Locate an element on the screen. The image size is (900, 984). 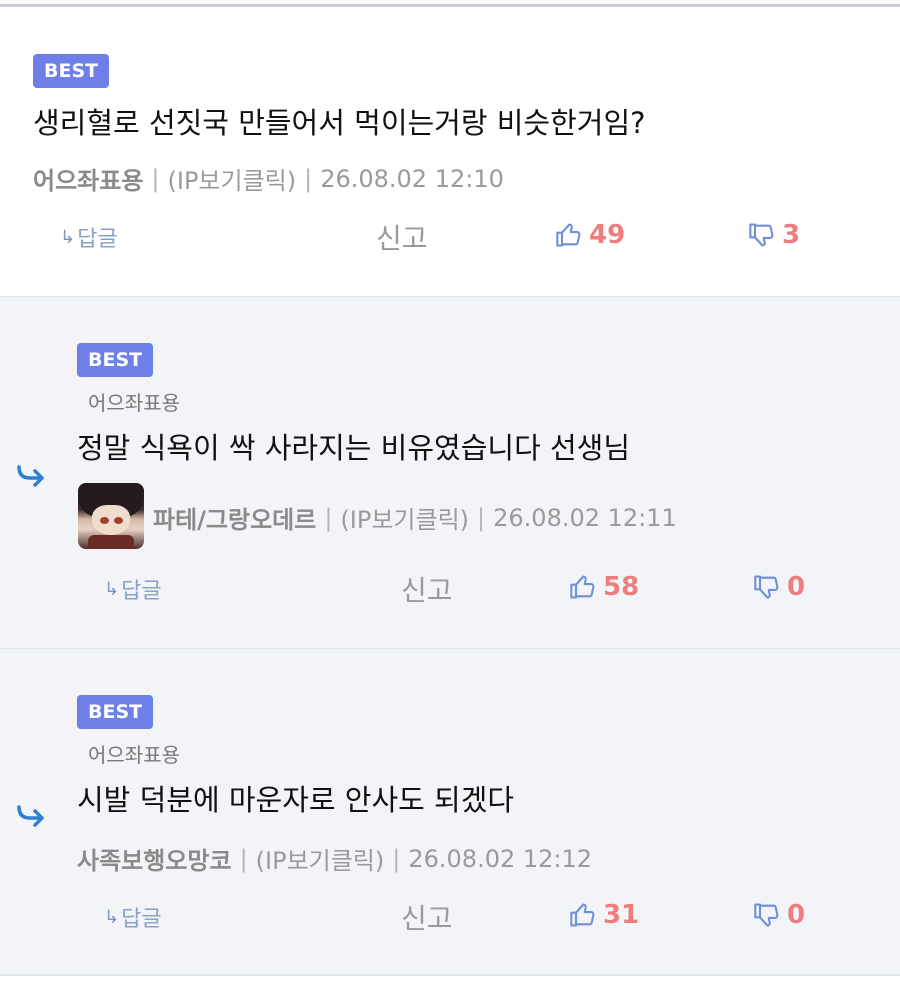
comment-meta: 사족보행오망코 | (IP보기클릭) | 26.08.02 12:12 is located at coordinates (334, 858).